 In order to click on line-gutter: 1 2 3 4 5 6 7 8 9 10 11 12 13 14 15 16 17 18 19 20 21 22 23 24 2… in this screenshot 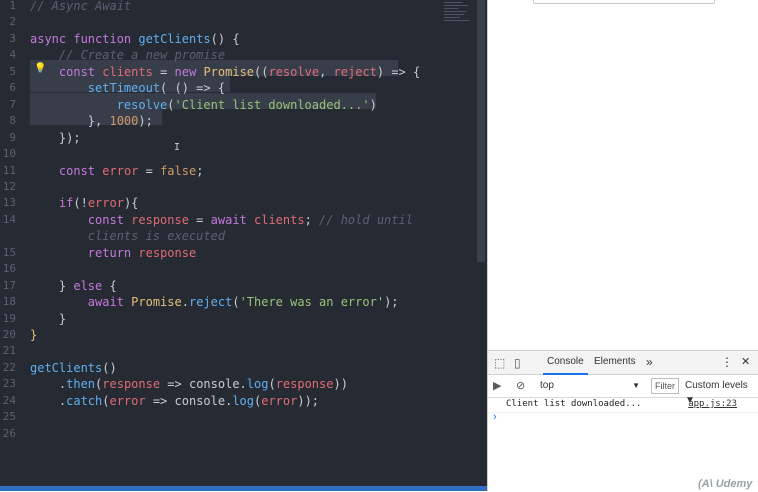, I will do `click(11, 245)`.